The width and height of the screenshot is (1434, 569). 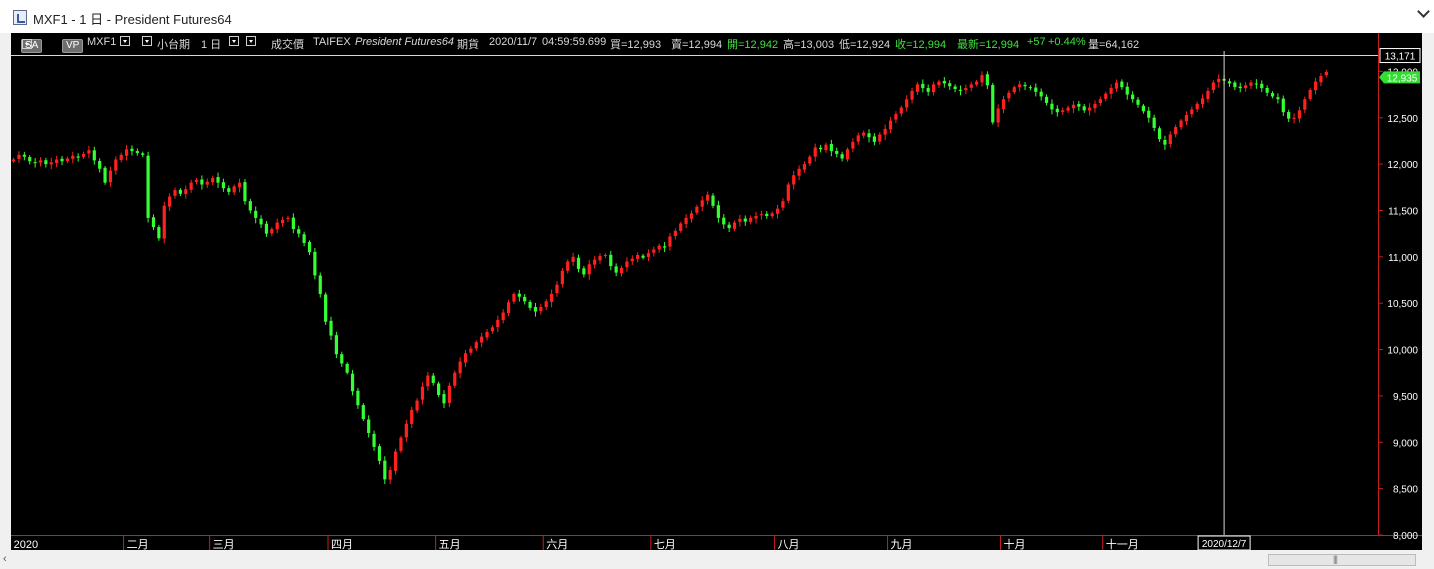 I want to click on x-tick-label: 2020, so click(x=26, y=544).